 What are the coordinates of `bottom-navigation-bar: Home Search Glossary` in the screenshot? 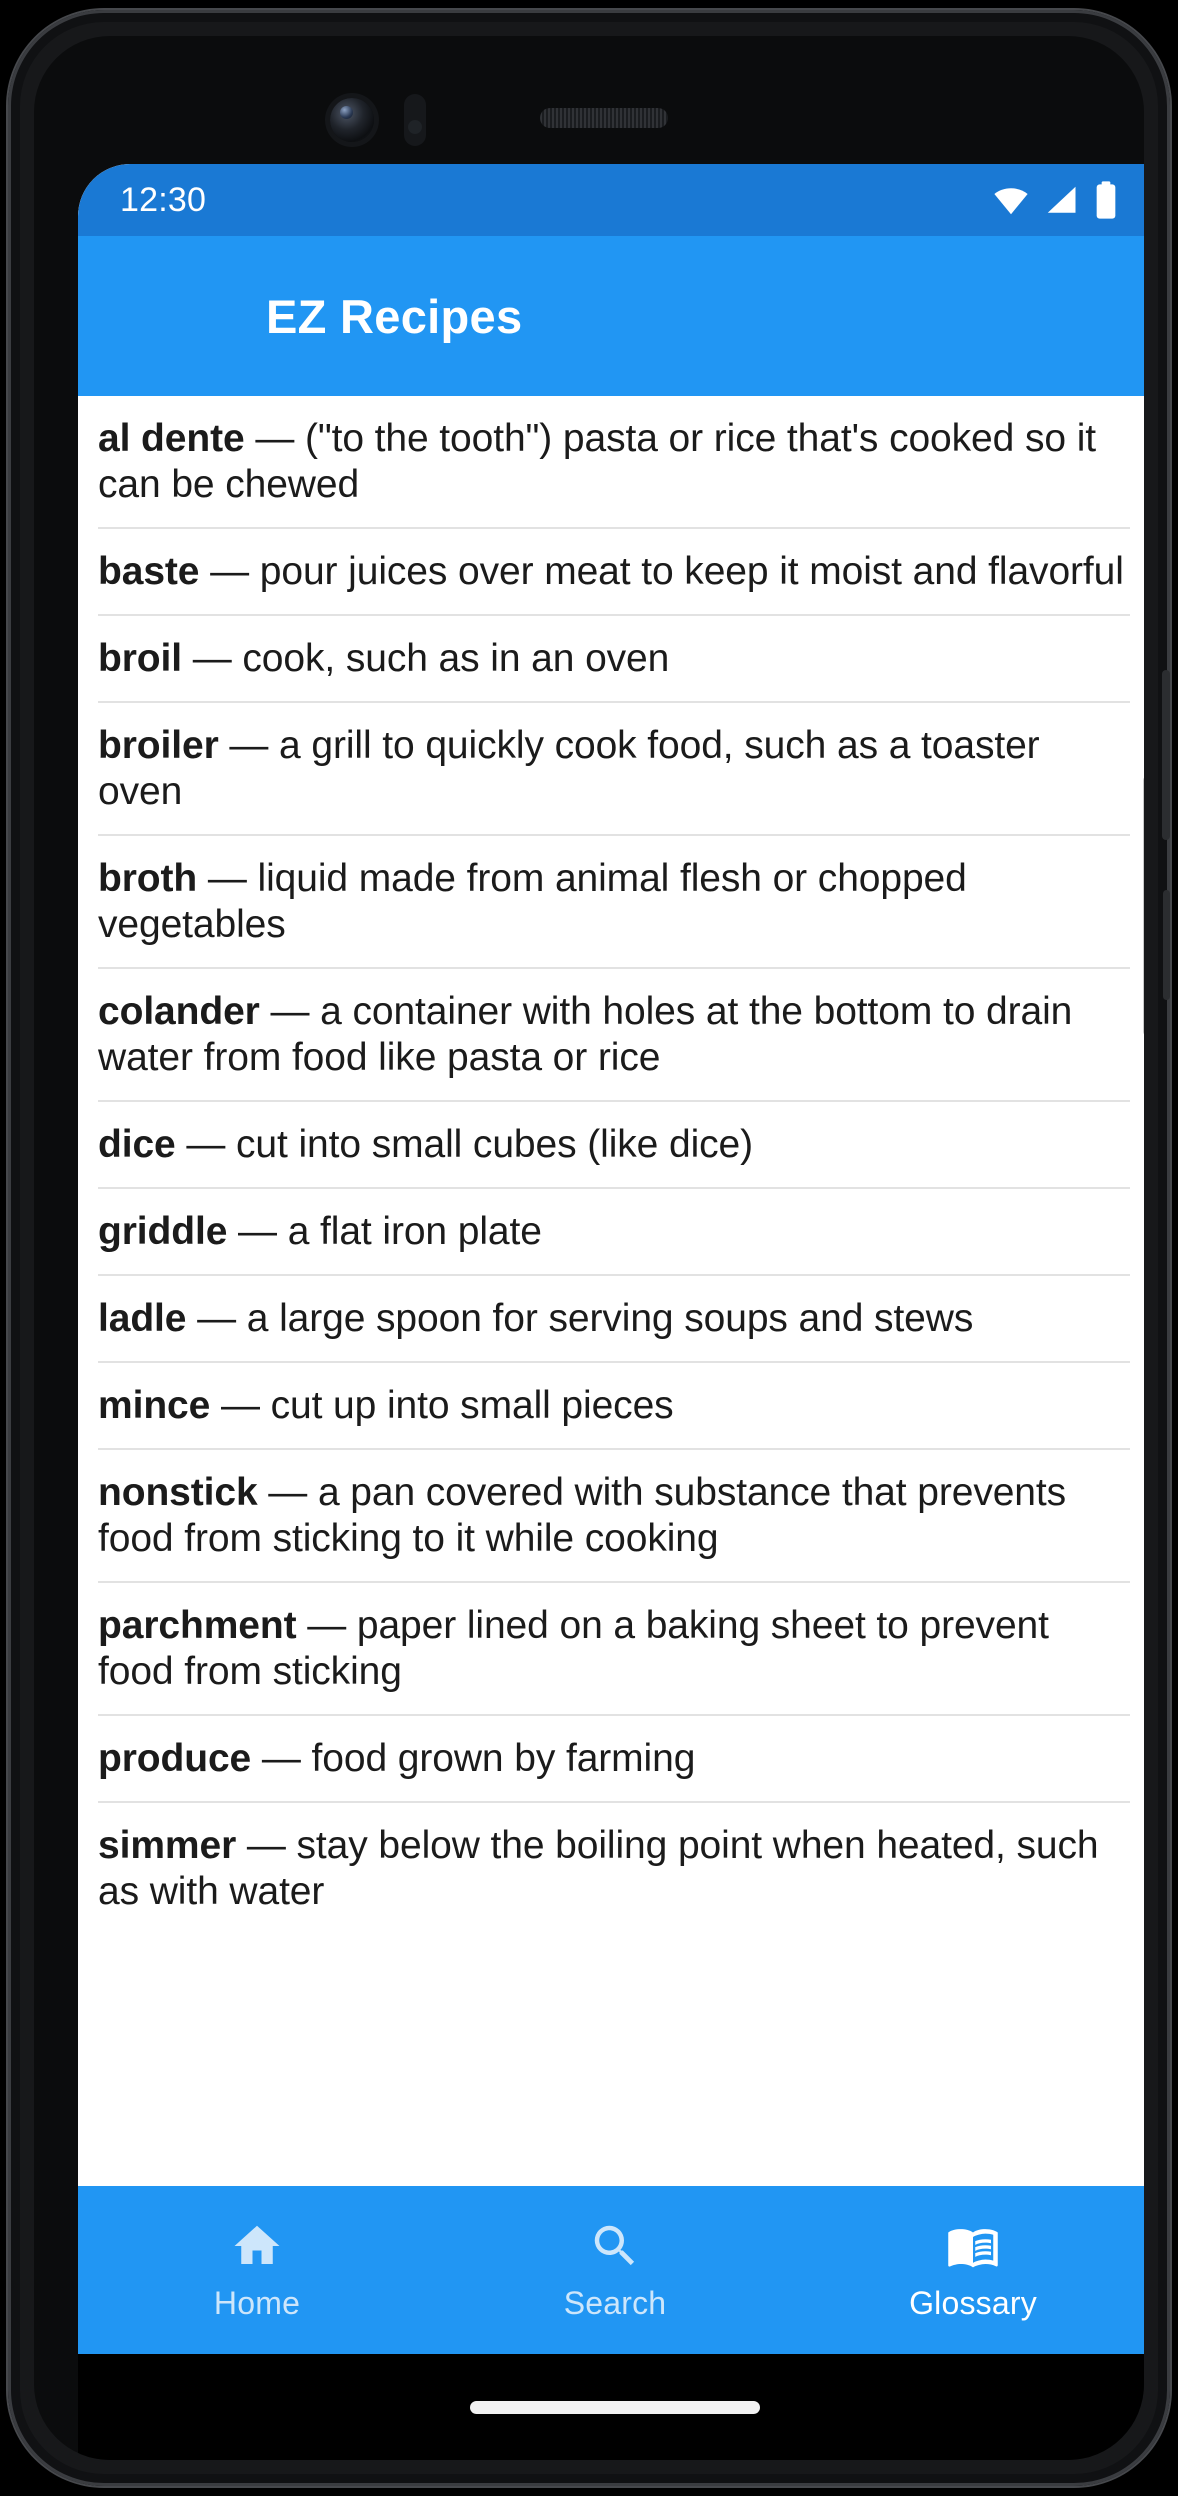 It's located at (611, 2270).